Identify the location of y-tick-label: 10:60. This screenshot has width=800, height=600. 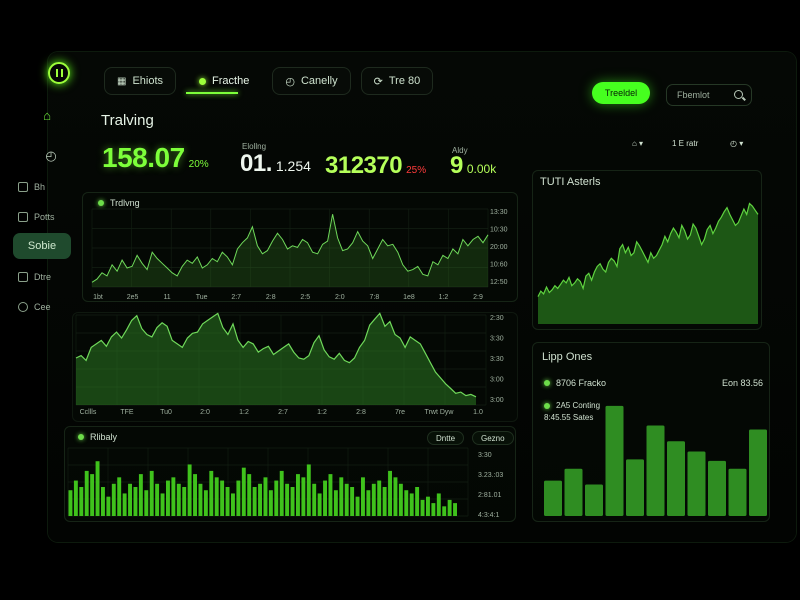
(499, 265).